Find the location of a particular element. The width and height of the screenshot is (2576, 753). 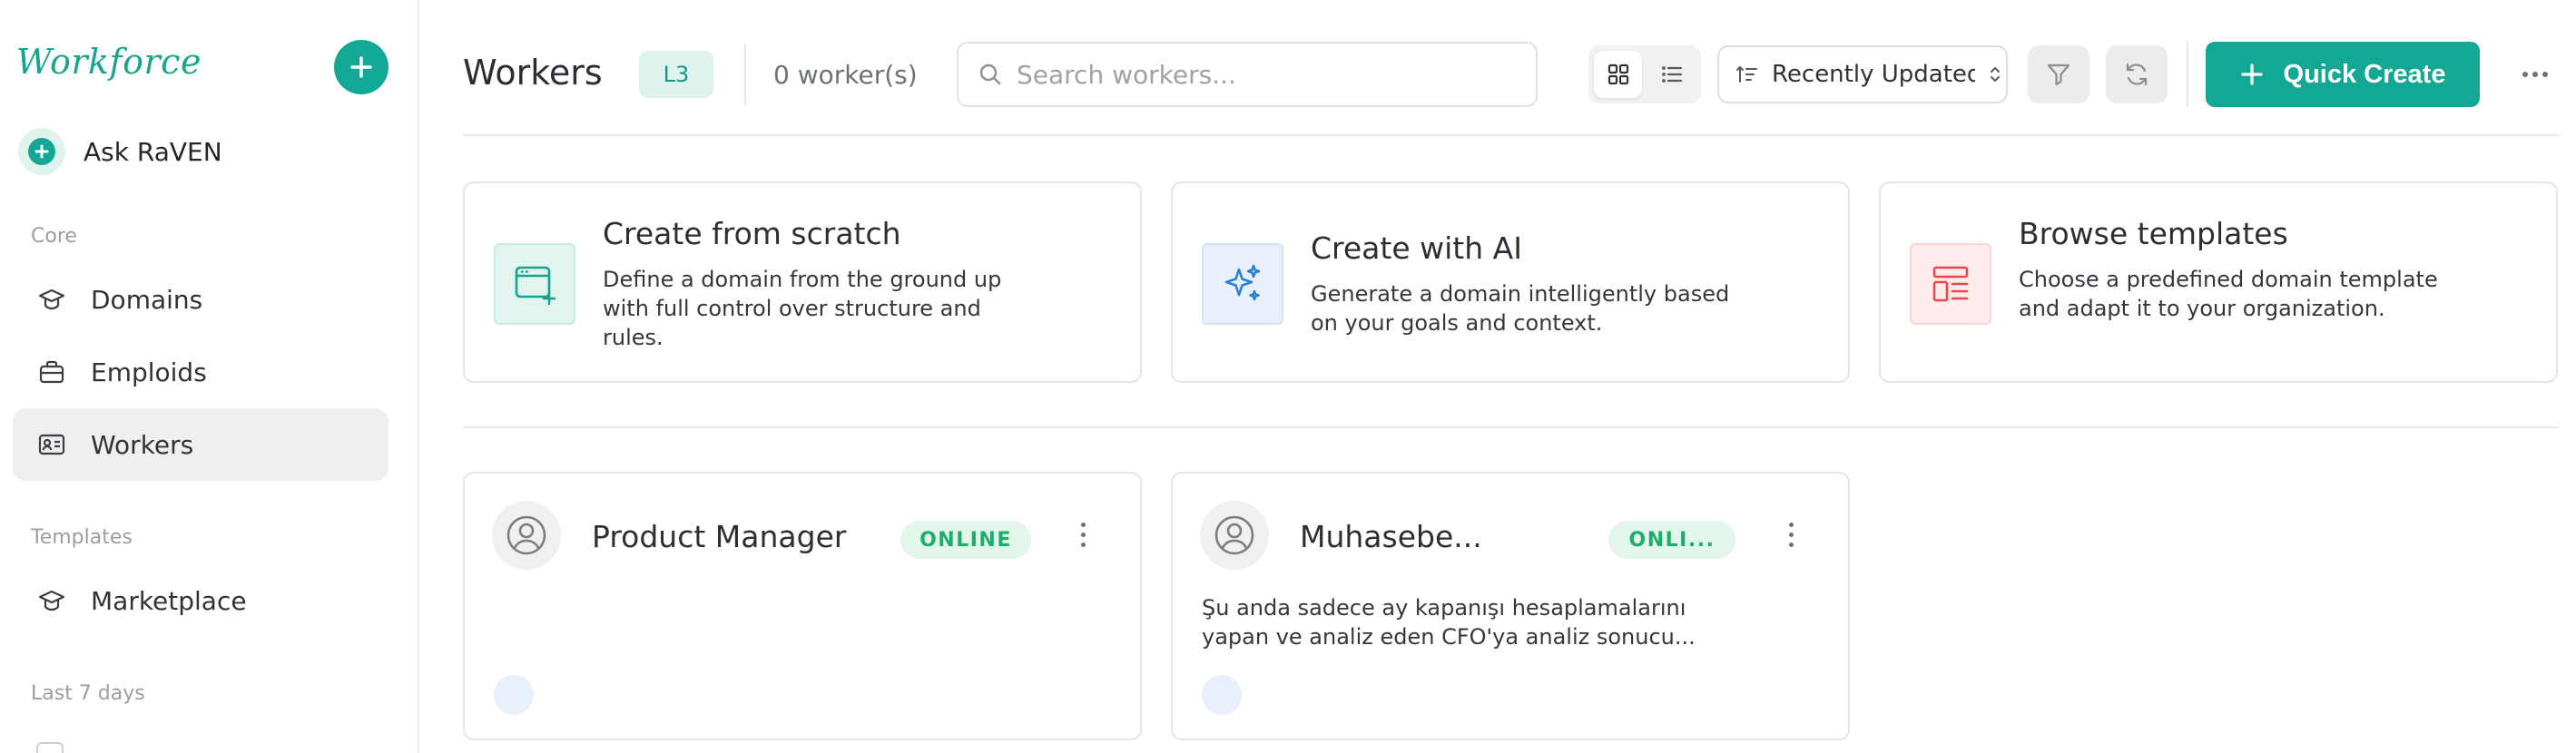

ask-raven-label: Ask RaVEN is located at coordinates (153, 151).